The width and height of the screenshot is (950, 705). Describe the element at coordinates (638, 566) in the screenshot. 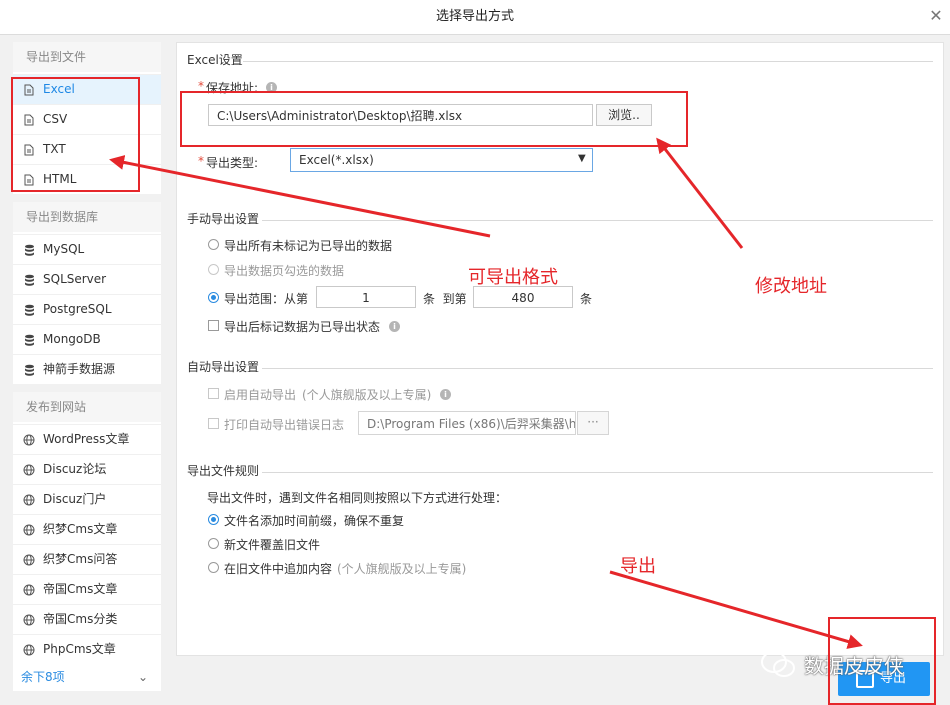

I see `annotation-export-text: 导出` at that location.